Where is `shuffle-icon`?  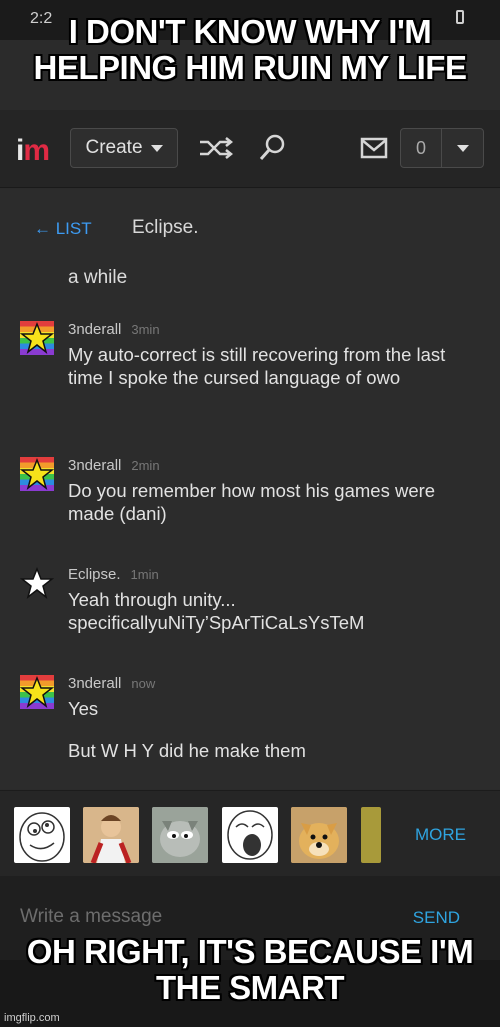
shuffle-icon is located at coordinates (216, 148).